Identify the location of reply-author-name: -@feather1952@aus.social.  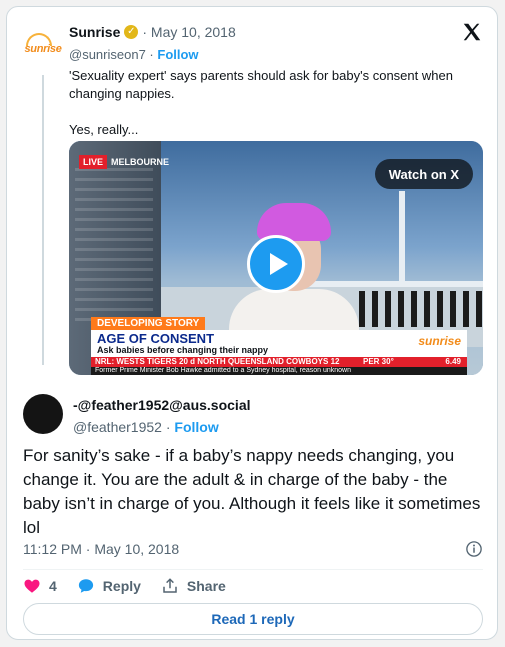
(162, 405).